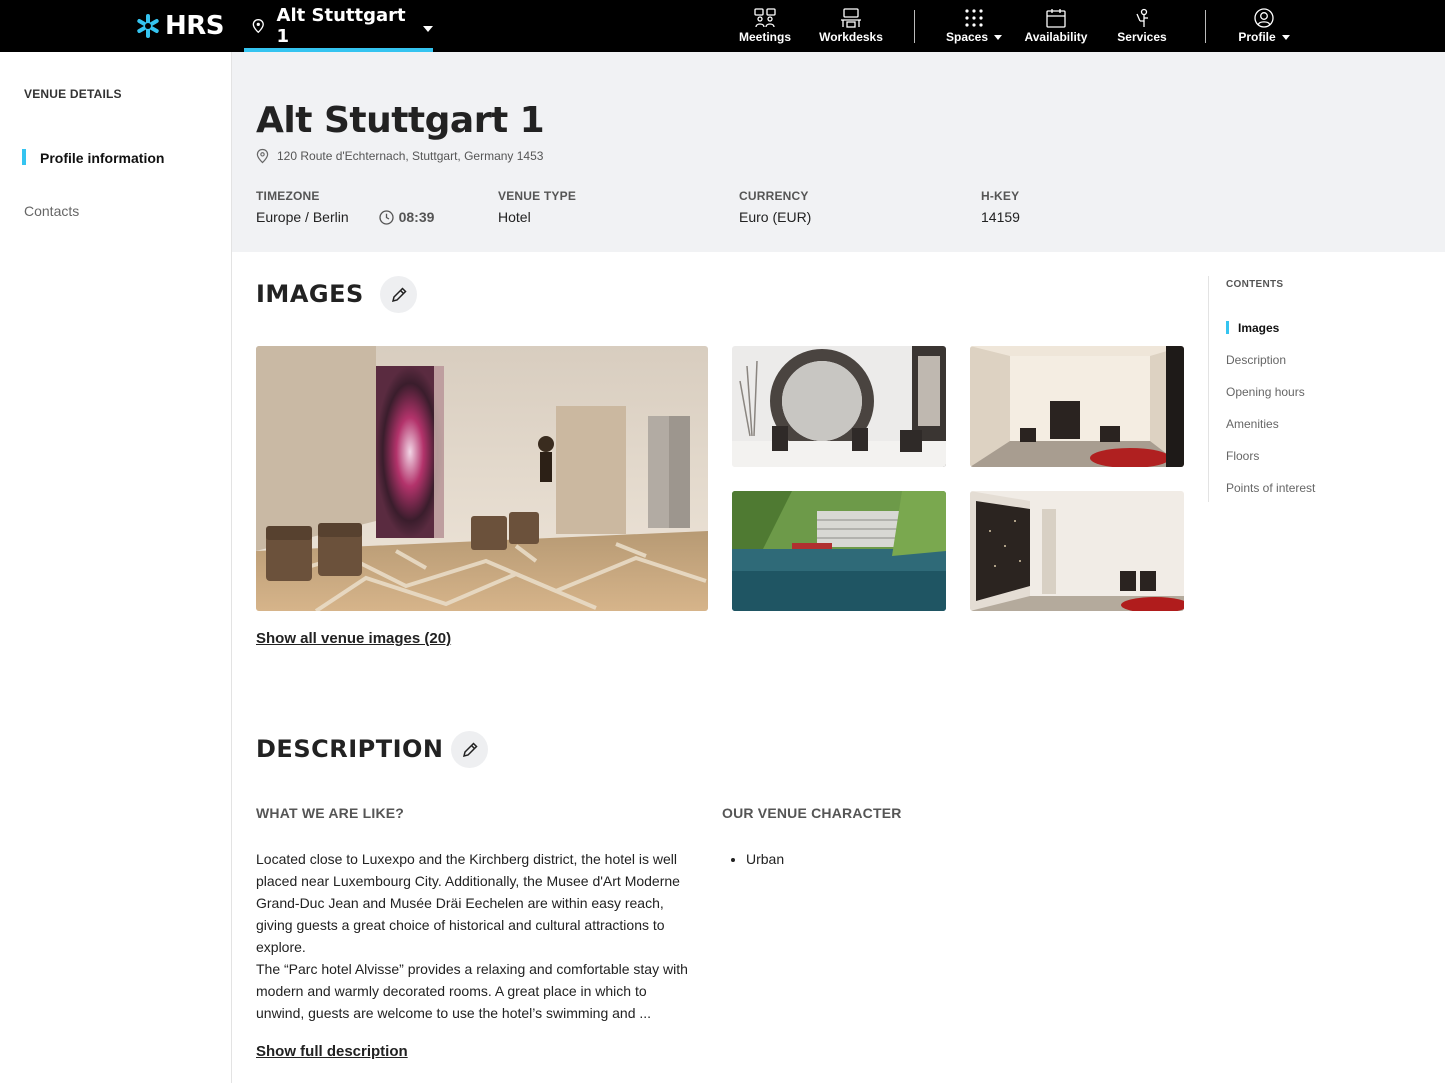 The image size is (1445, 1083). Describe the element at coordinates (386, 217) in the screenshot. I see `clock-icon` at that location.